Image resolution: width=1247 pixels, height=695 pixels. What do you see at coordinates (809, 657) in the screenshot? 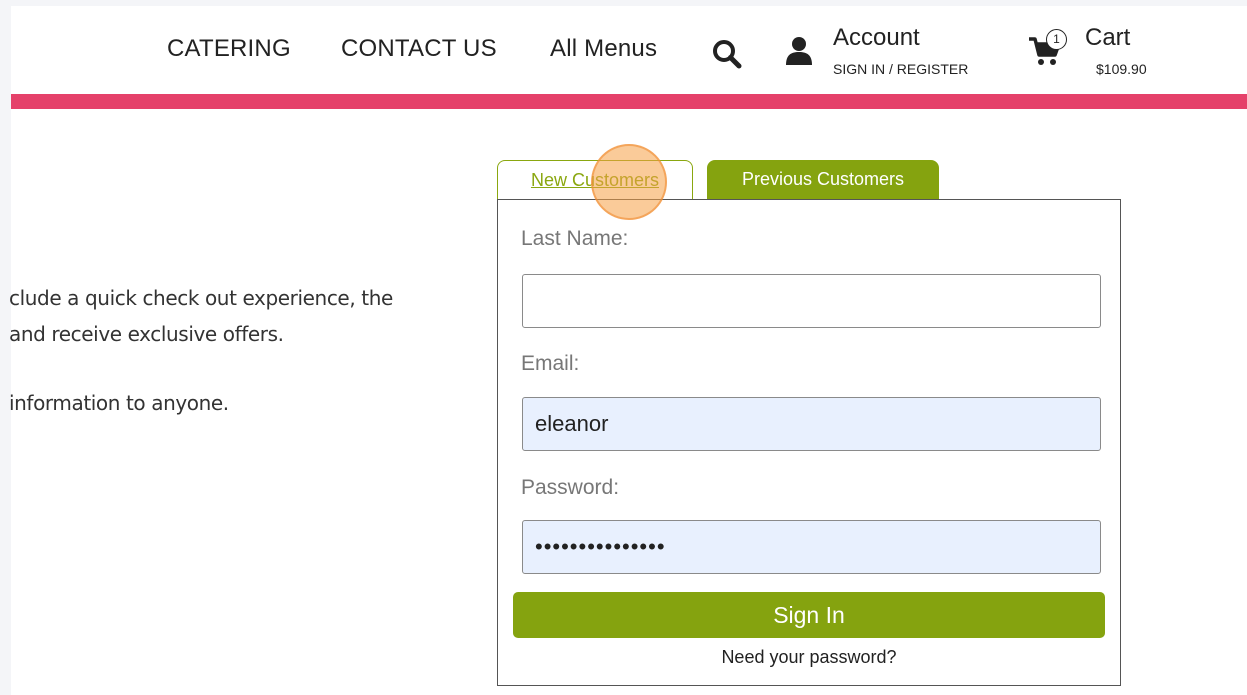
I see `need-password-link: Need your password?` at bounding box center [809, 657].